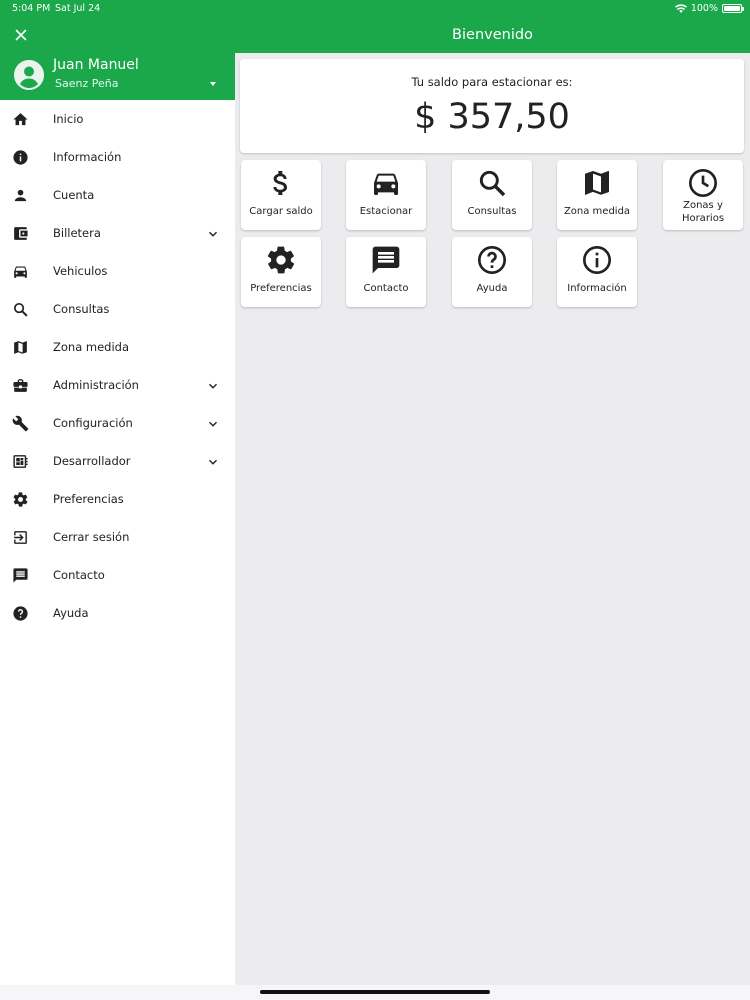  What do you see at coordinates (20, 119) in the screenshot?
I see `home-icon` at bounding box center [20, 119].